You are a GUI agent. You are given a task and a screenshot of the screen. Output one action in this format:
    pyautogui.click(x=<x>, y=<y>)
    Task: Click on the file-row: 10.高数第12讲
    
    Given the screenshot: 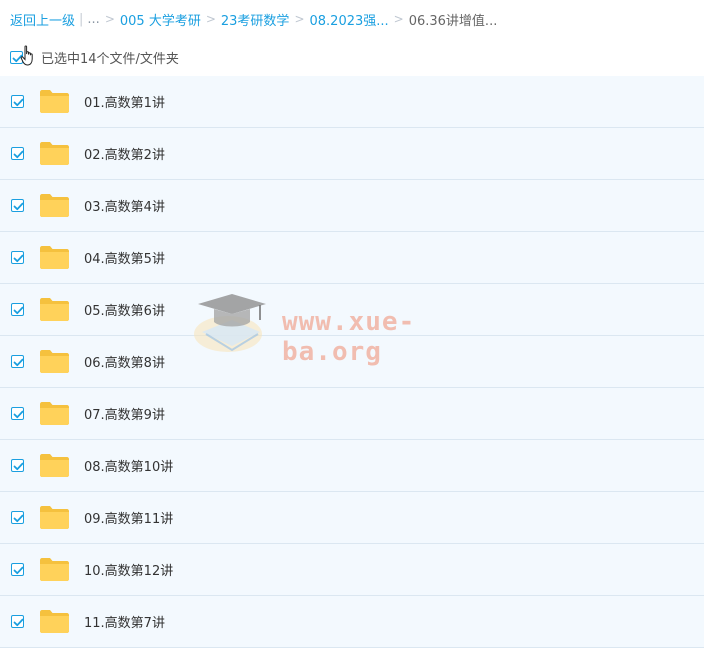 What is the action you would take?
    pyautogui.click(x=352, y=570)
    